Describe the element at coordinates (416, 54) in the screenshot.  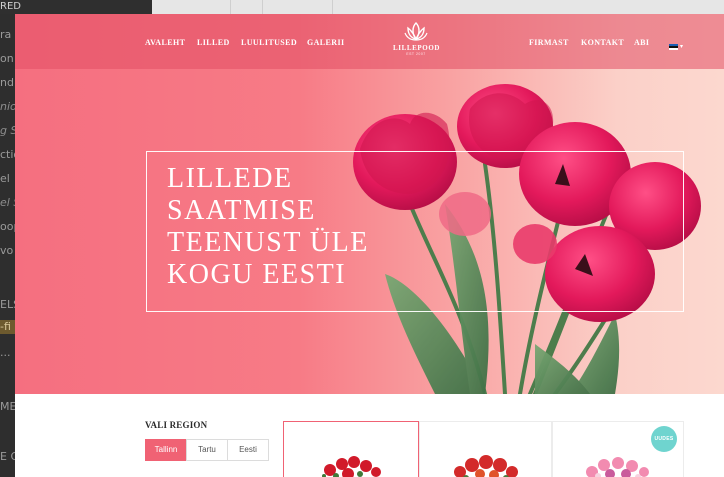
I see `logo-subtitle: EST 2007` at that location.